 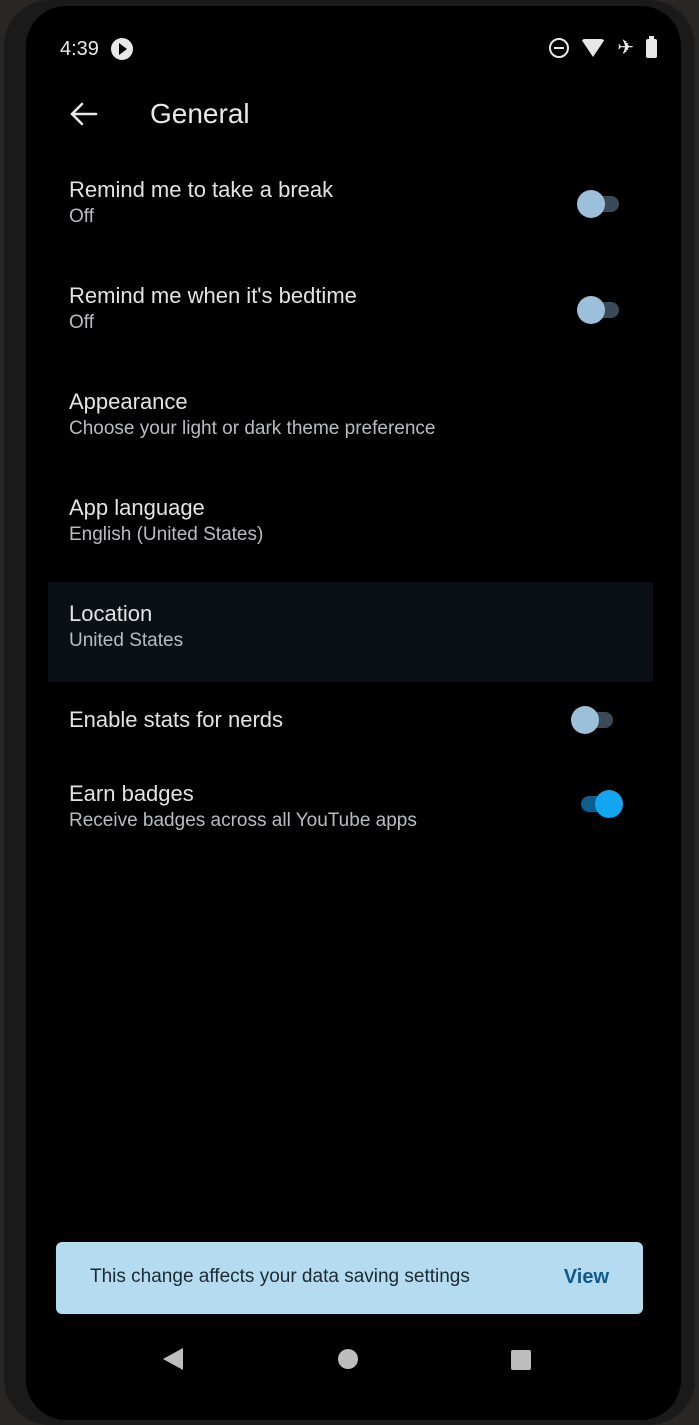 What do you see at coordinates (128, 401) in the screenshot?
I see `setting-title: Appearance` at bounding box center [128, 401].